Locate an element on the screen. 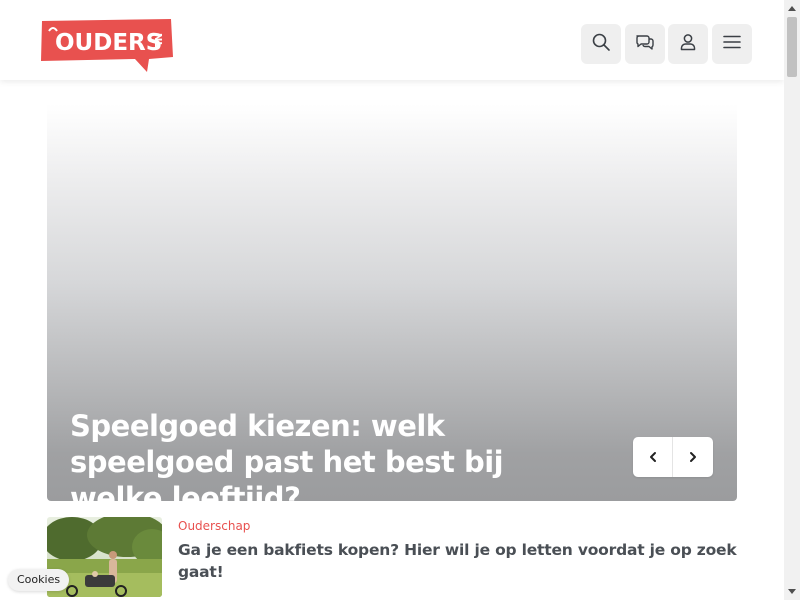 The image size is (800, 600). search-icon is located at coordinates (601, 44).